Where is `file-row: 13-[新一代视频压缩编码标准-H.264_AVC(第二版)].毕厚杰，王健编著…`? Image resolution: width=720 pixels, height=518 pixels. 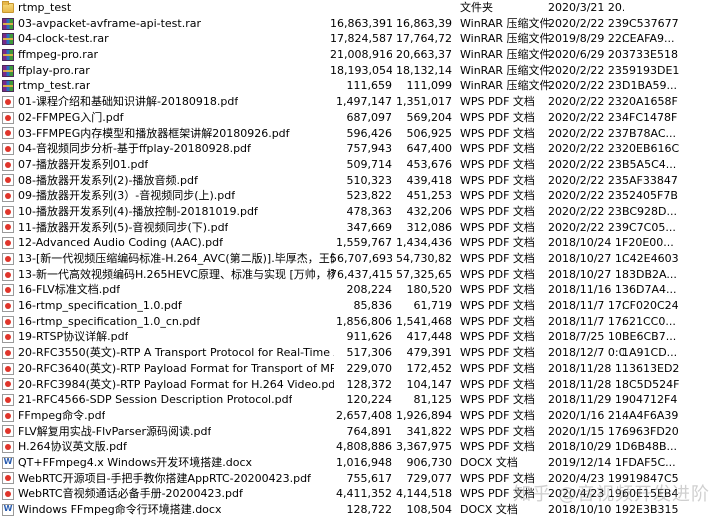
file-row: 13-[新一代视频压缩编码标准-H.264_AVC(第二版)].毕厚杰，王健编著… is located at coordinates (360, 259).